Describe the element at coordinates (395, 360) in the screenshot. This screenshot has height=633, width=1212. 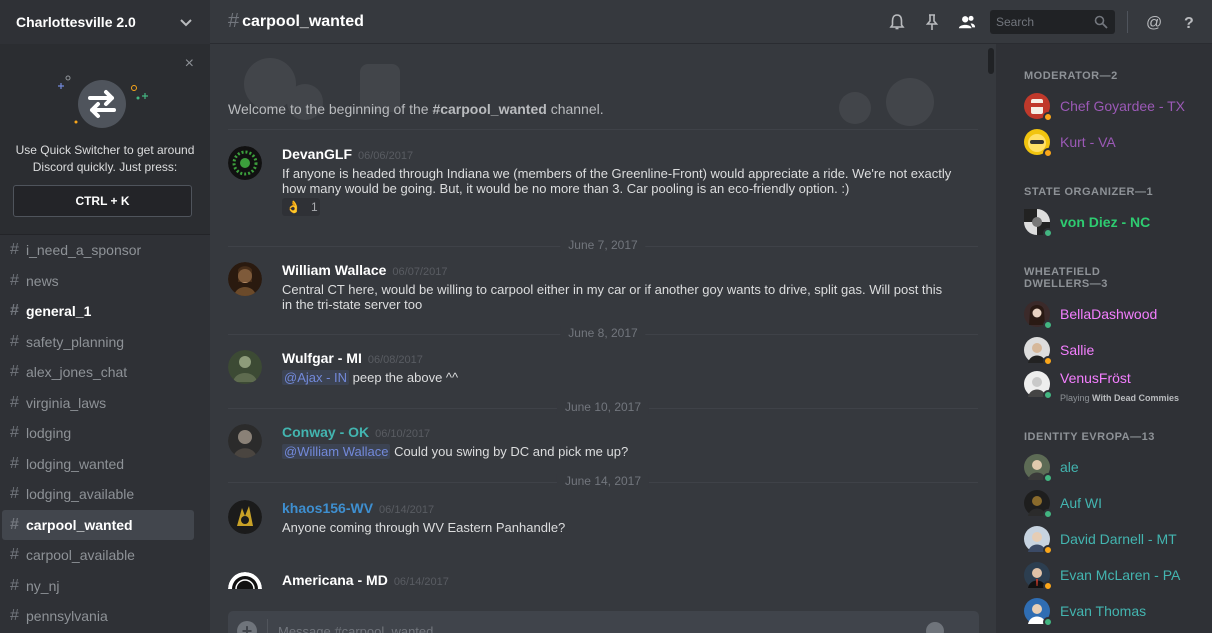
I see `message-timestamp: 06/08/2017` at that location.